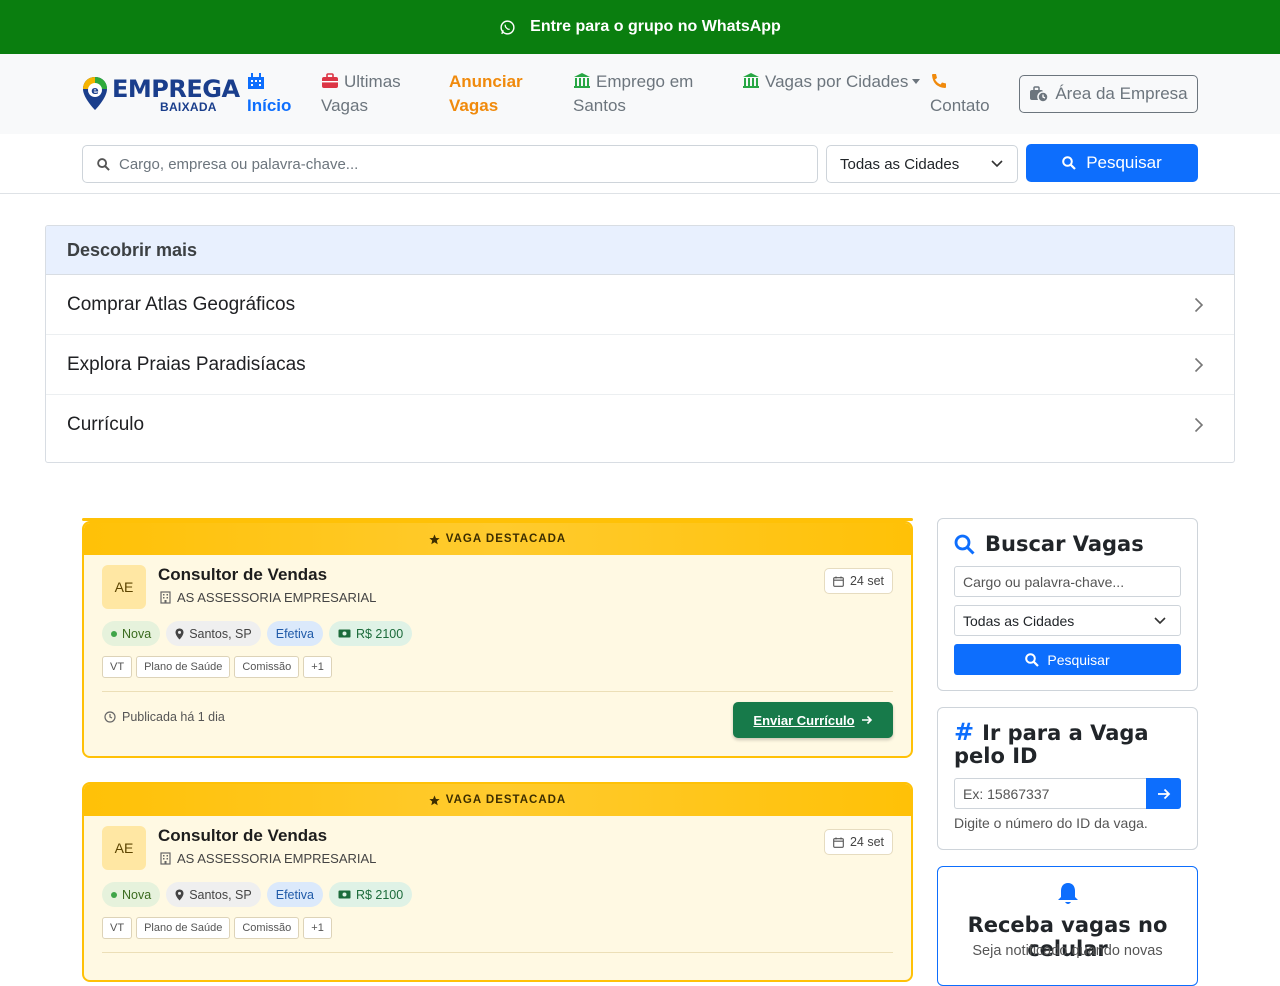 The image size is (1280, 986). What do you see at coordinates (181, 304) in the screenshot?
I see `discover-item-label: Comprar Atlas Geográficos` at bounding box center [181, 304].